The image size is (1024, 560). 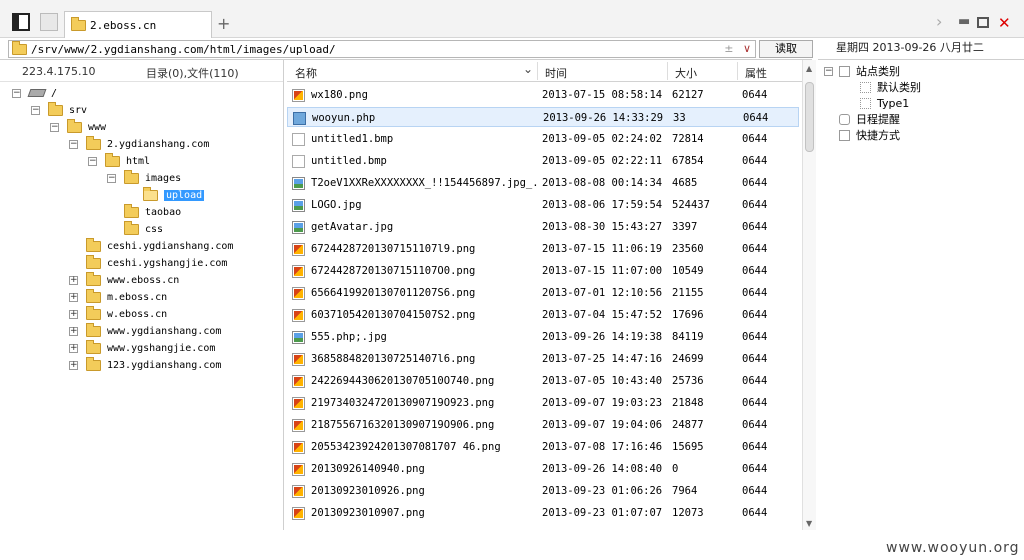 What do you see at coordinates (135, 228) in the screenshot?
I see `tree-node: css` at bounding box center [135, 228].